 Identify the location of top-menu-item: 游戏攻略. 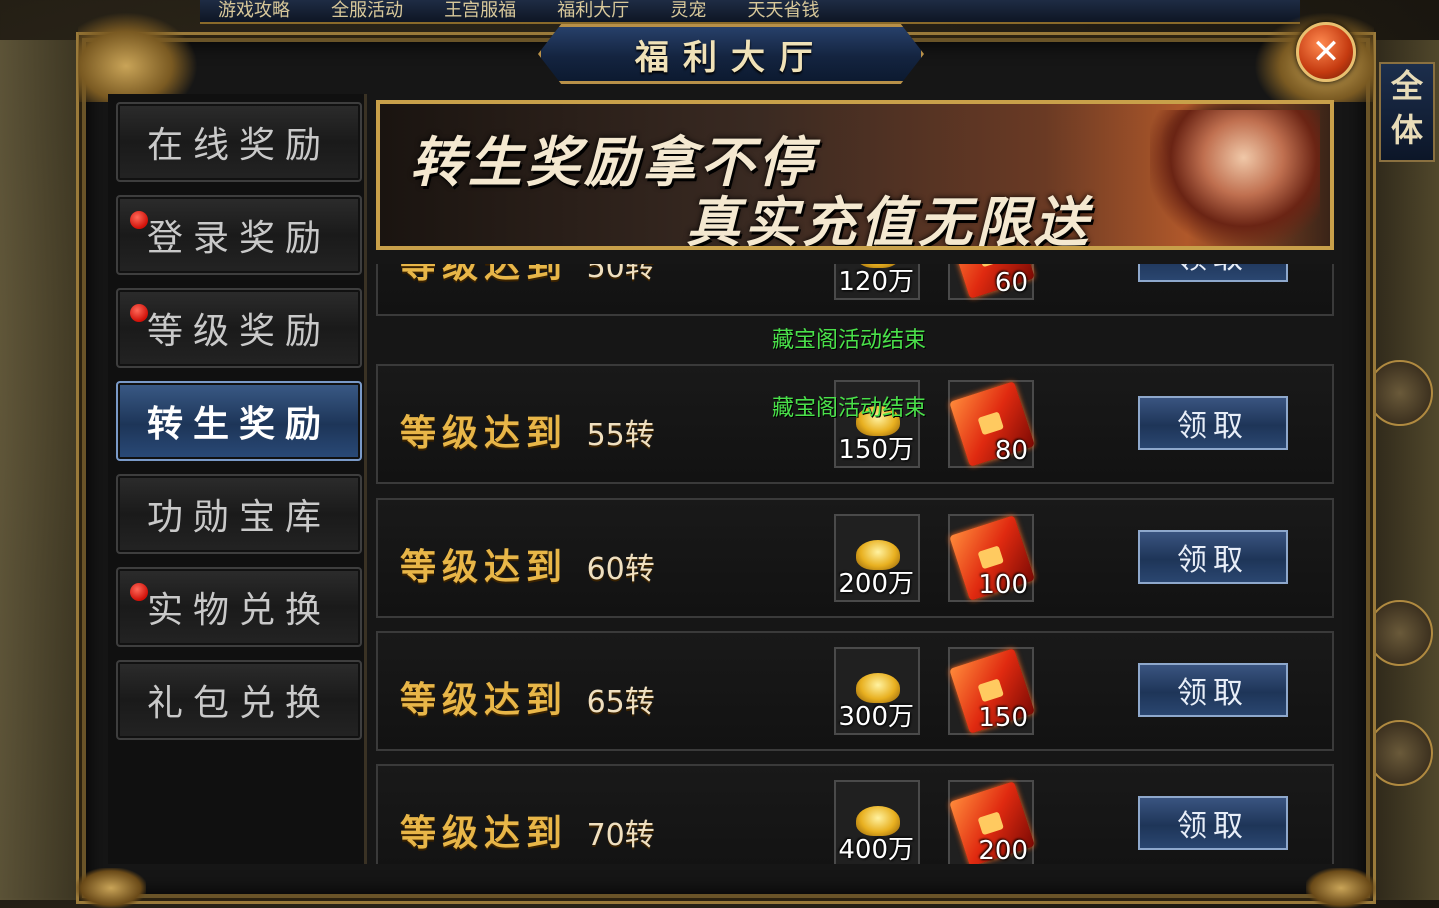
(254, 11).